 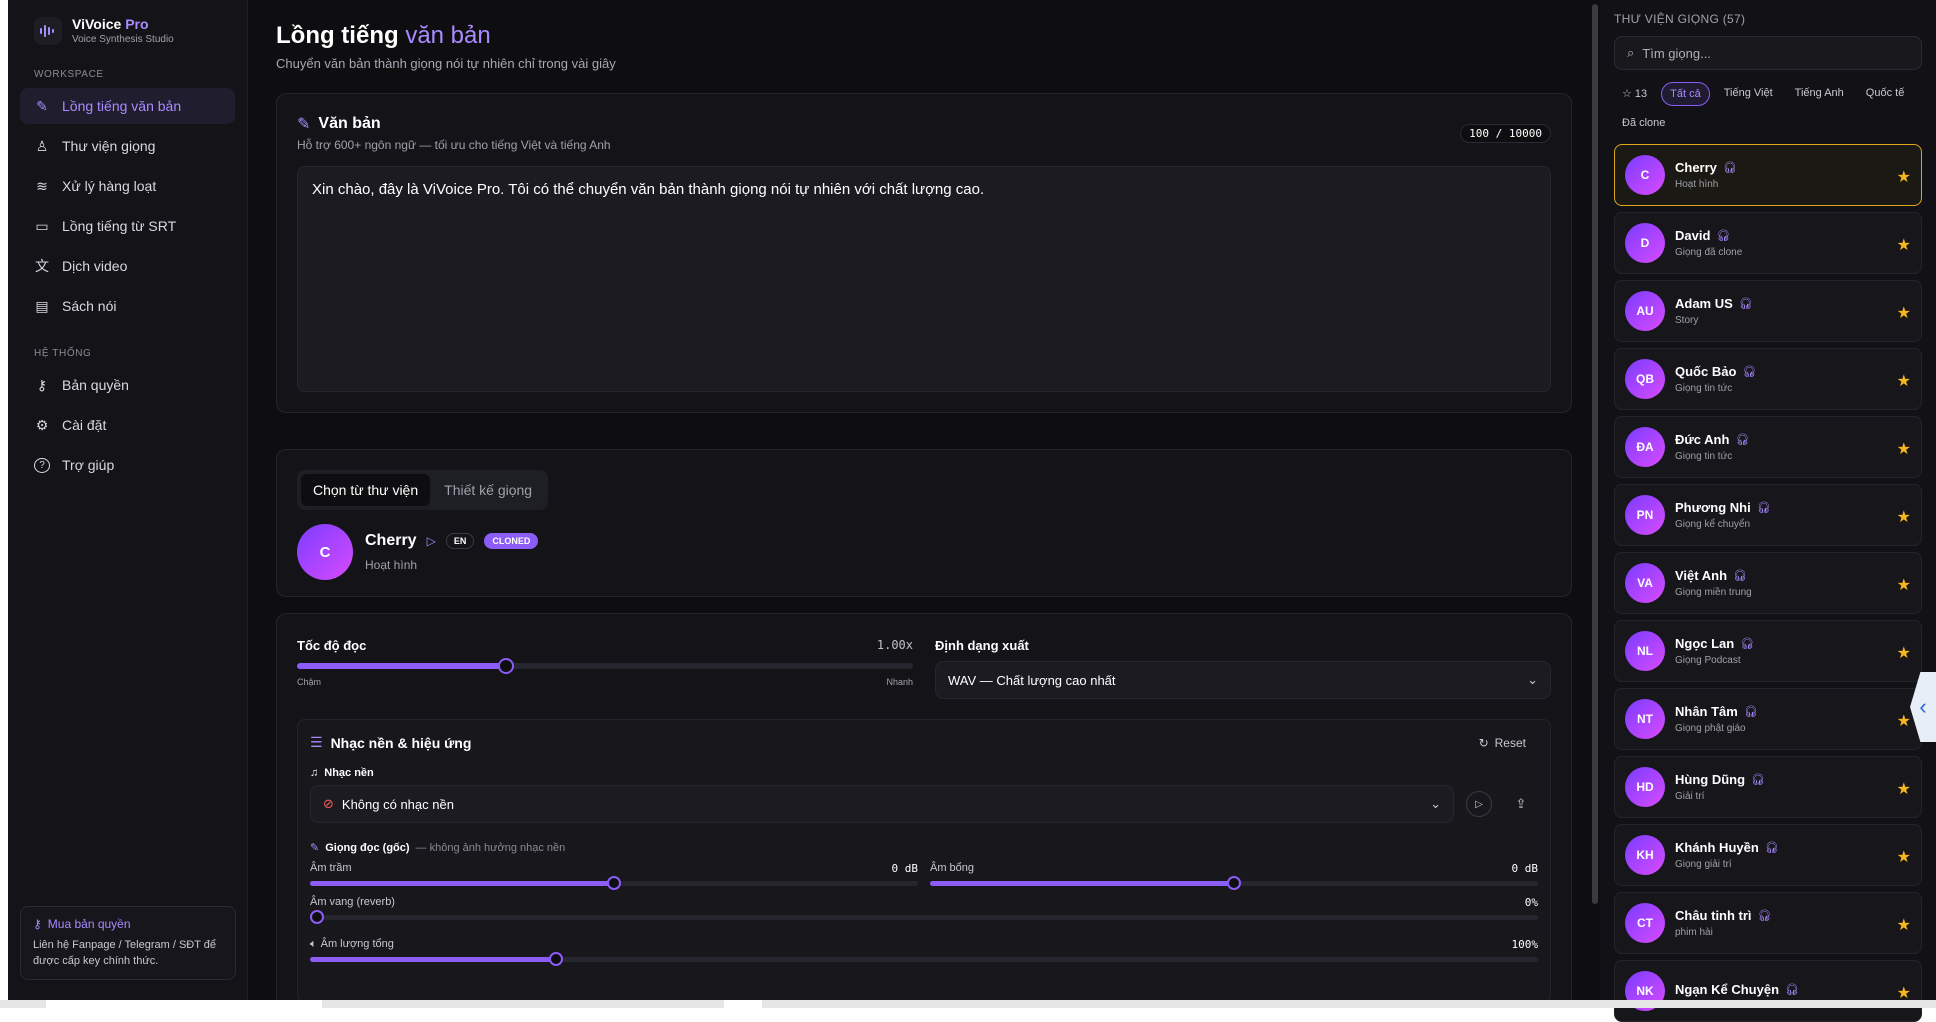 I want to click on filter-chip: Quốc tế, so click(x=1885, y=94).